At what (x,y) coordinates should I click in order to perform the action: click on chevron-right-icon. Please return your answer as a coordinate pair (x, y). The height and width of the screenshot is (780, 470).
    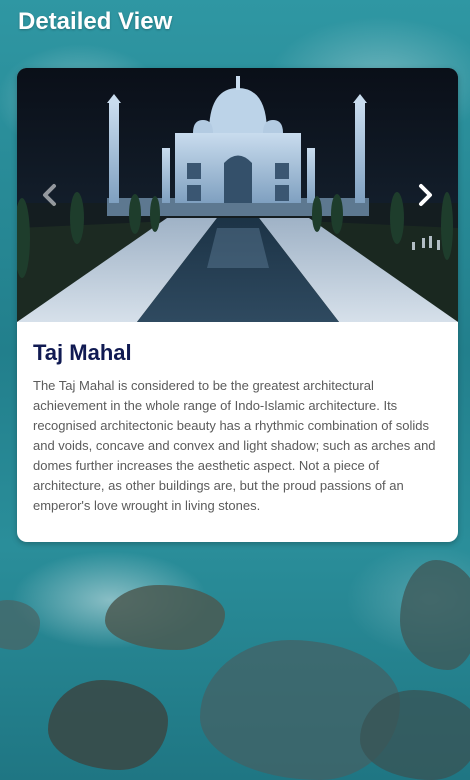
    Looking at the image, I should click on (425, 195).